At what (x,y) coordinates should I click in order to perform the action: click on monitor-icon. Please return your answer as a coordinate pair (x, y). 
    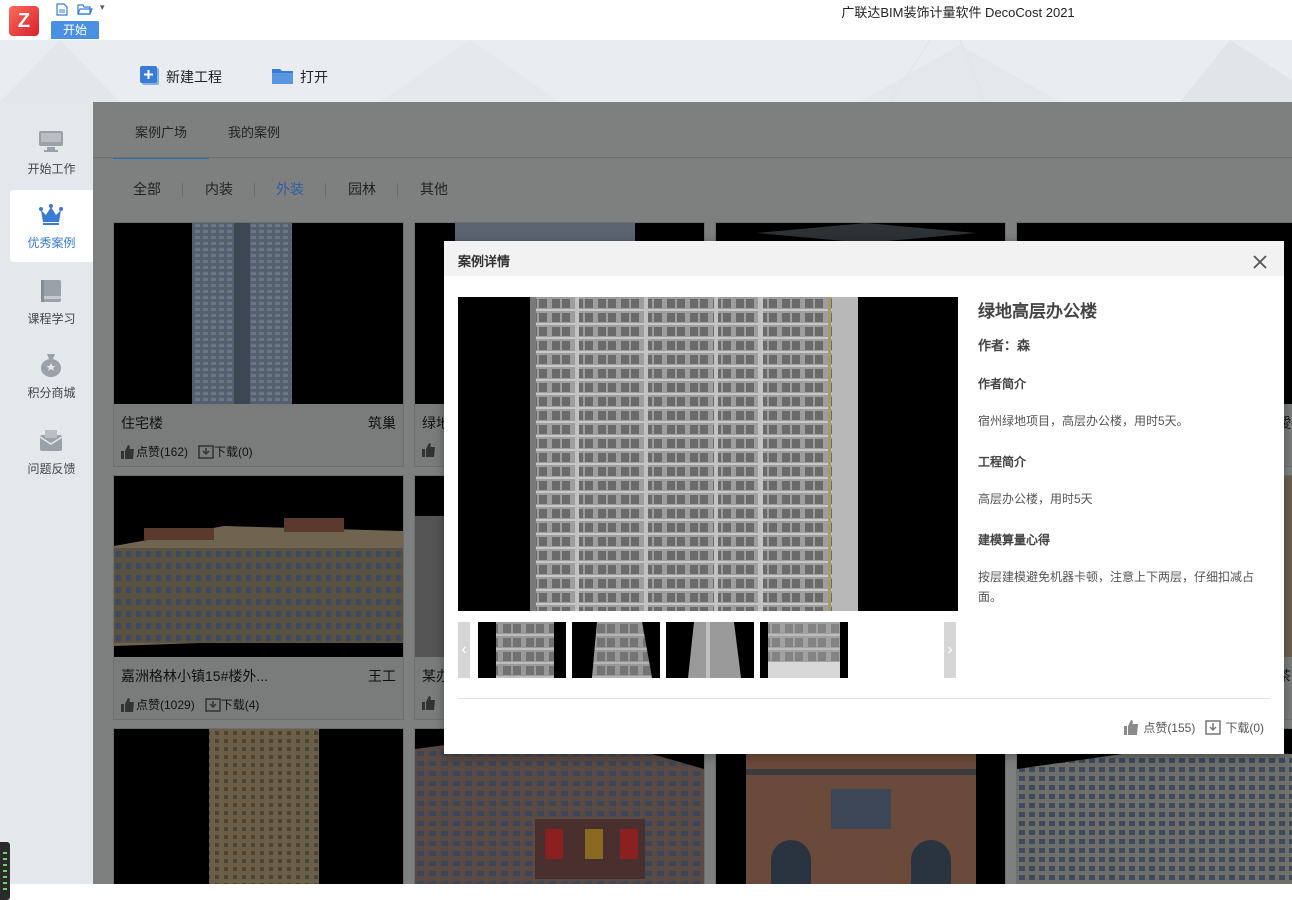
    Looking at the image, I should click on (51, 141).